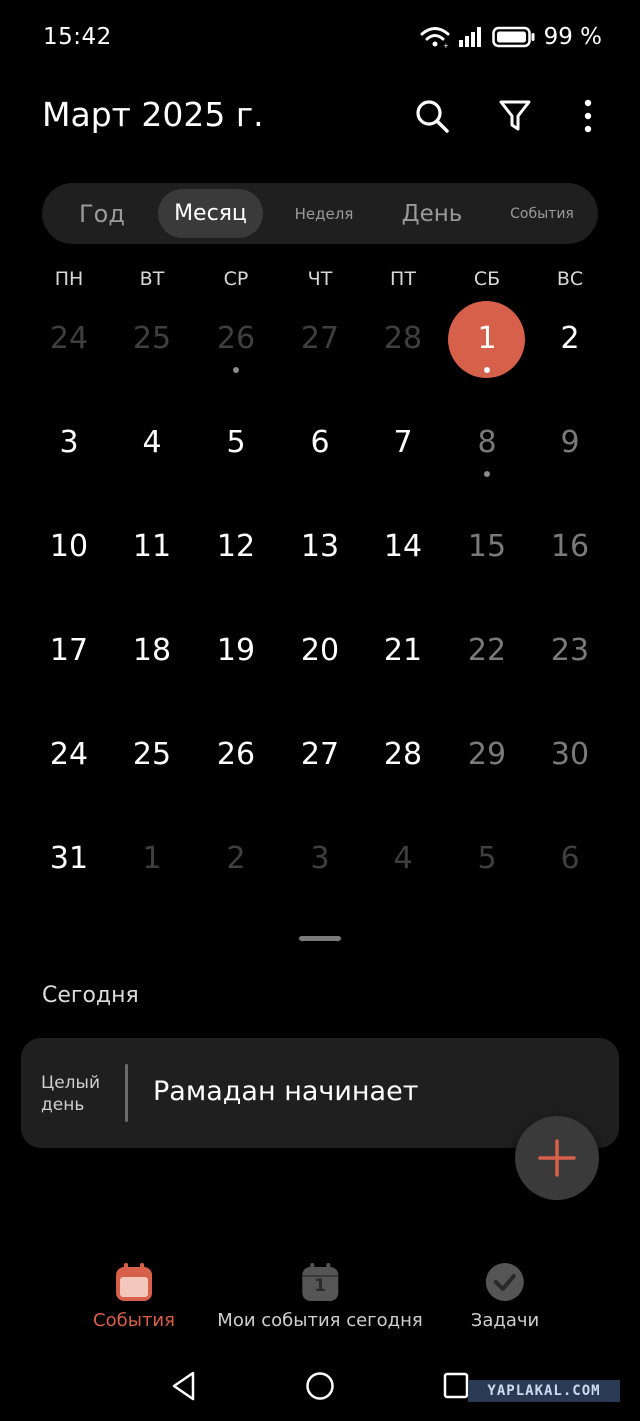  I want to click on more-vert-icon, so click(588, 116).